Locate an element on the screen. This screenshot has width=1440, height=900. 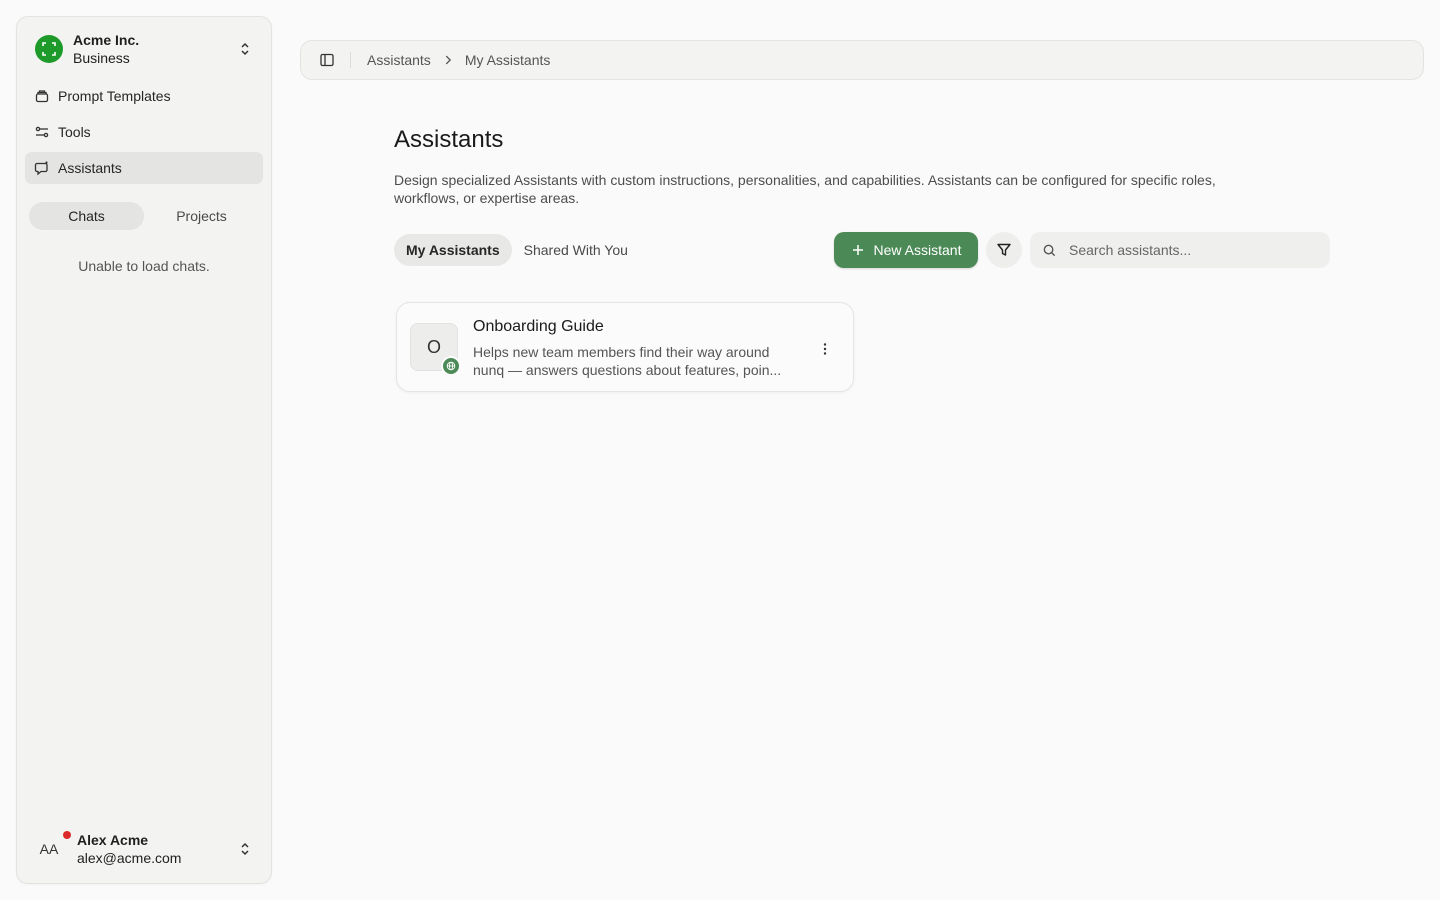
user-menu: AA Alex Acme alex@acme.com is located at coordinates (144, 849).